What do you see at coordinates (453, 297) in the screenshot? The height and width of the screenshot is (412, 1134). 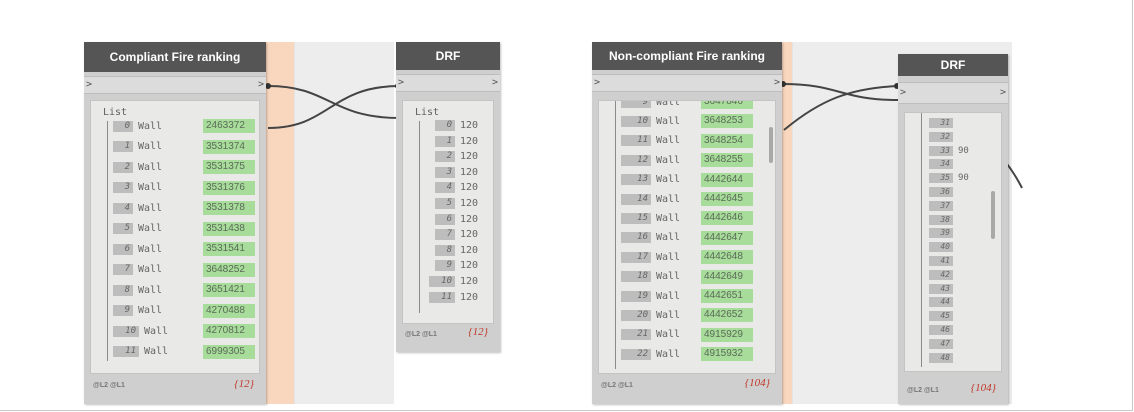 I see `list-item: 11 120` at bounding box center [453, 297].